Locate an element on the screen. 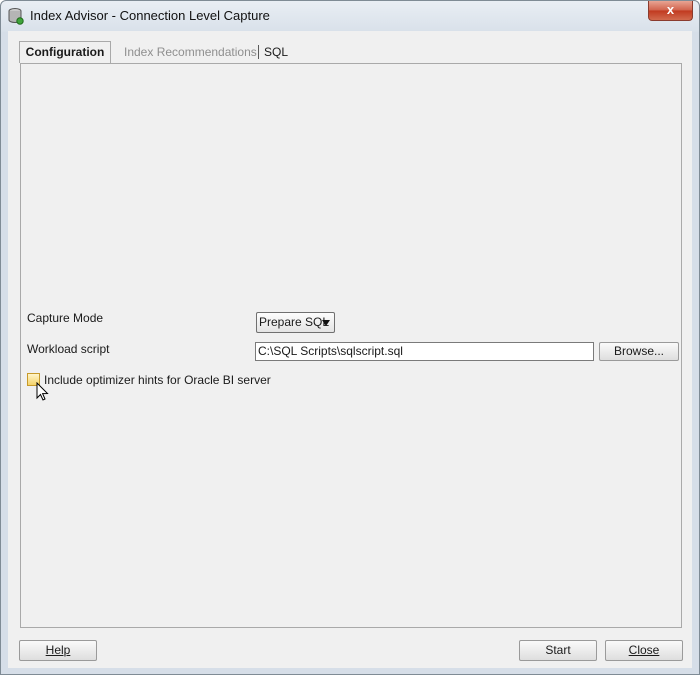 This screenshot has height=675, width=700. start-button: Start is located at coordinates (558, 650).